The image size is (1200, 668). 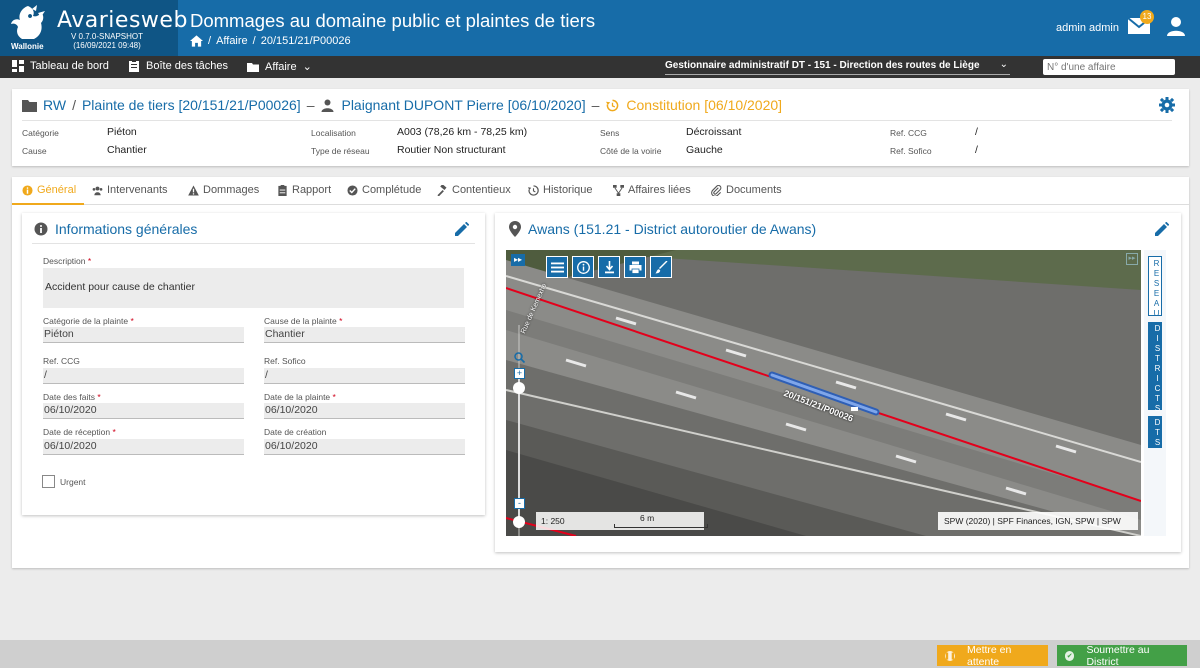 I want to click on info-card-title: Informations générales, so click(x=126, y=229).